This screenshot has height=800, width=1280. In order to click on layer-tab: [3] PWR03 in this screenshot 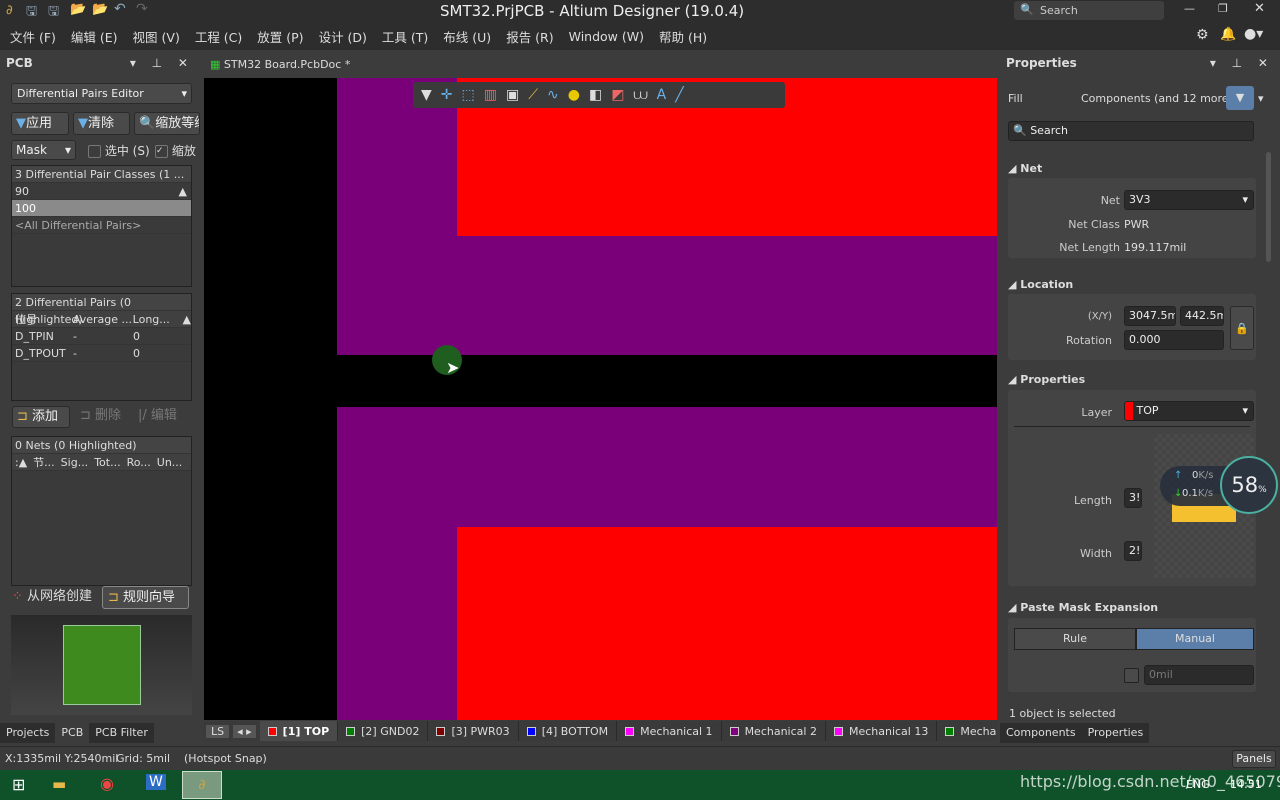, I will do `click(473, 731)`.